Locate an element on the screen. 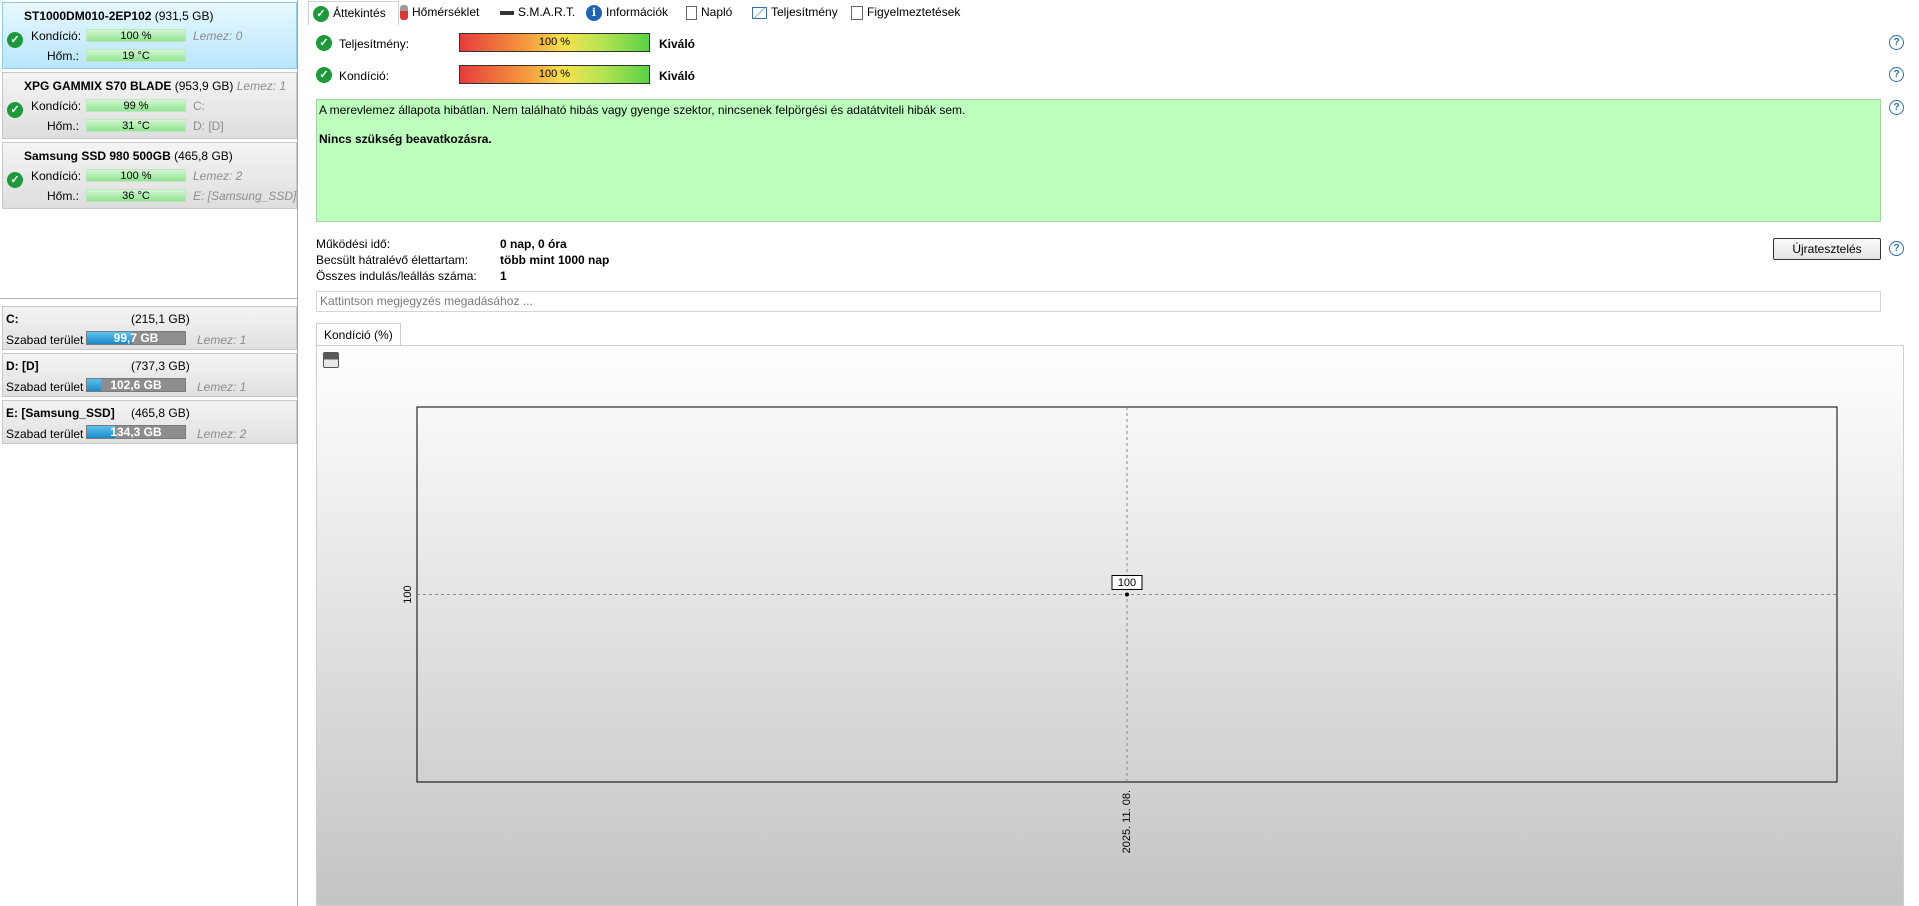 The height and width of the screenshot is (906, 1919). uptime-value: 0 nap, 0 óra is located at coordinates (533, 244).